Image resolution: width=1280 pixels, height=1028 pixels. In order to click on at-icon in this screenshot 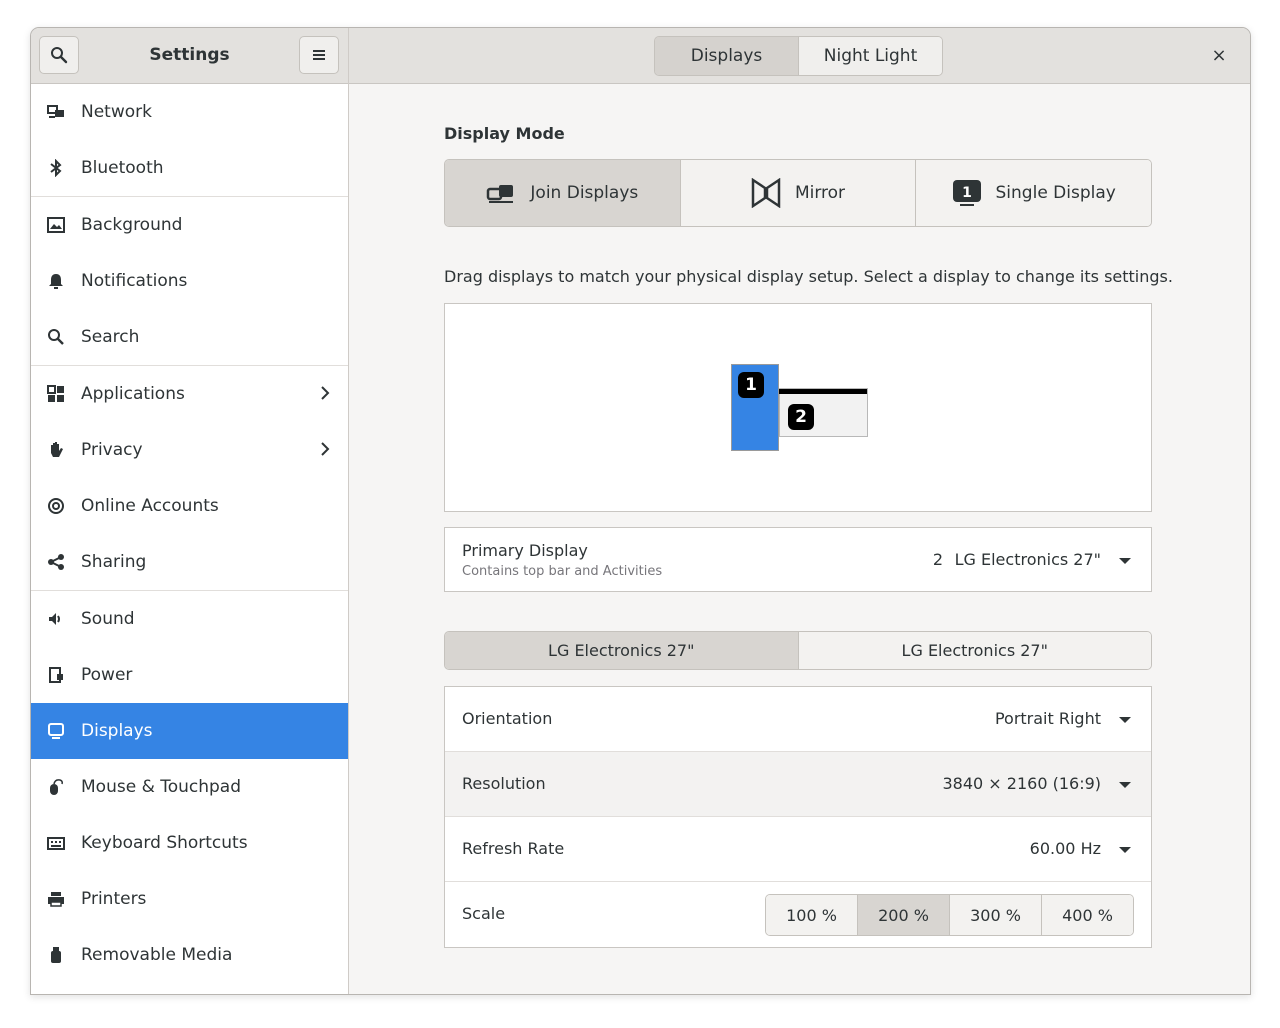, I will do `click(56, 506)`.